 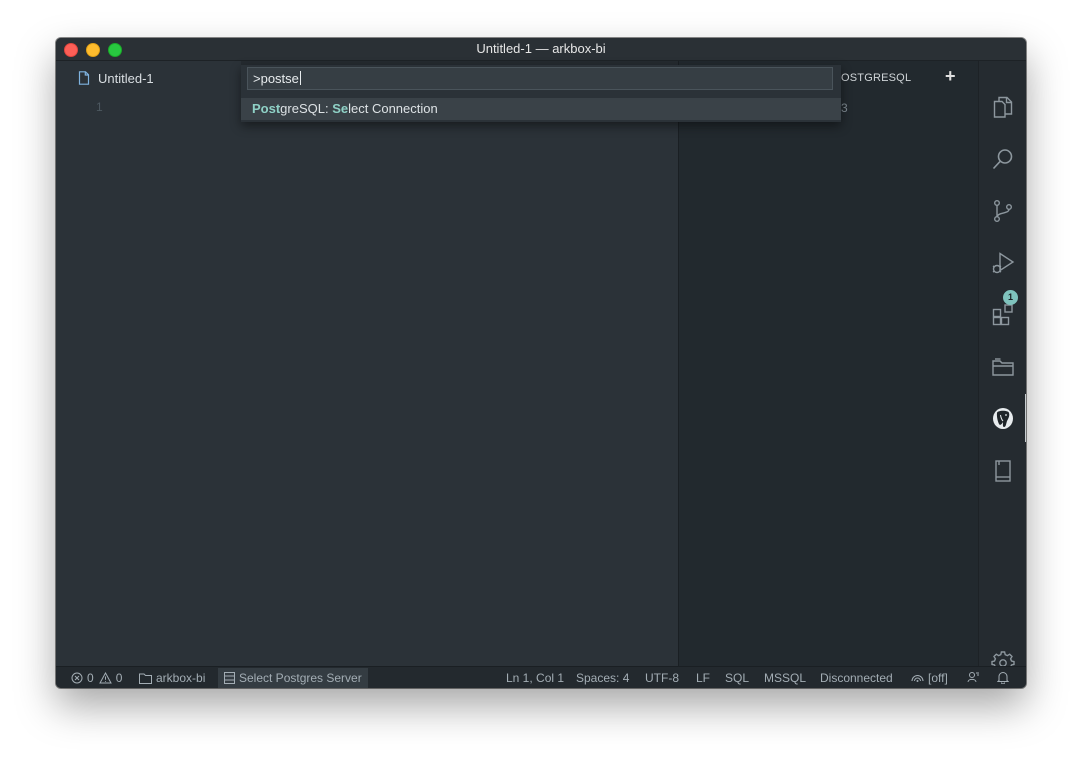 I want to click on mssql-status: MSSQL, so click(x=785, y=678).